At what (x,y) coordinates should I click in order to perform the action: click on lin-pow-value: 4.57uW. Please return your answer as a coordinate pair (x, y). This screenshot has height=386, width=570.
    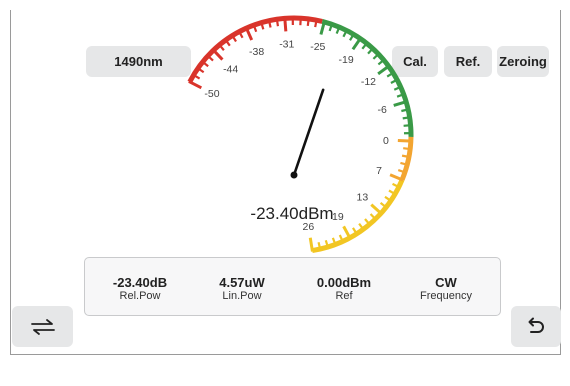
    Looking at the image, I should click on (242, 282).